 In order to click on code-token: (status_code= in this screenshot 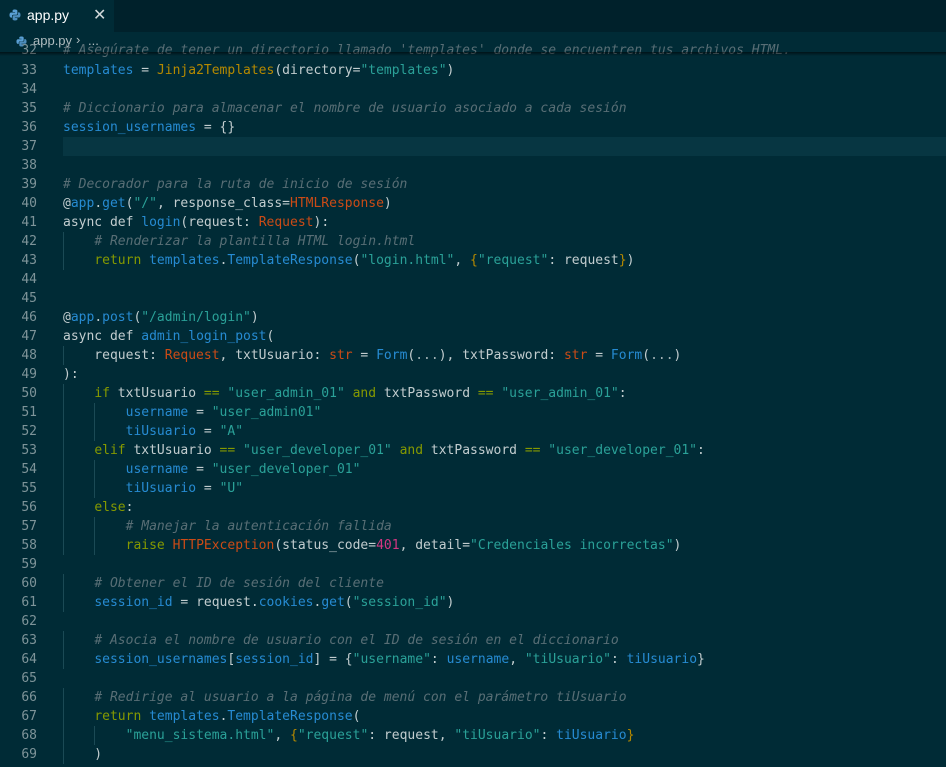, I will do `click(325, 545)`.